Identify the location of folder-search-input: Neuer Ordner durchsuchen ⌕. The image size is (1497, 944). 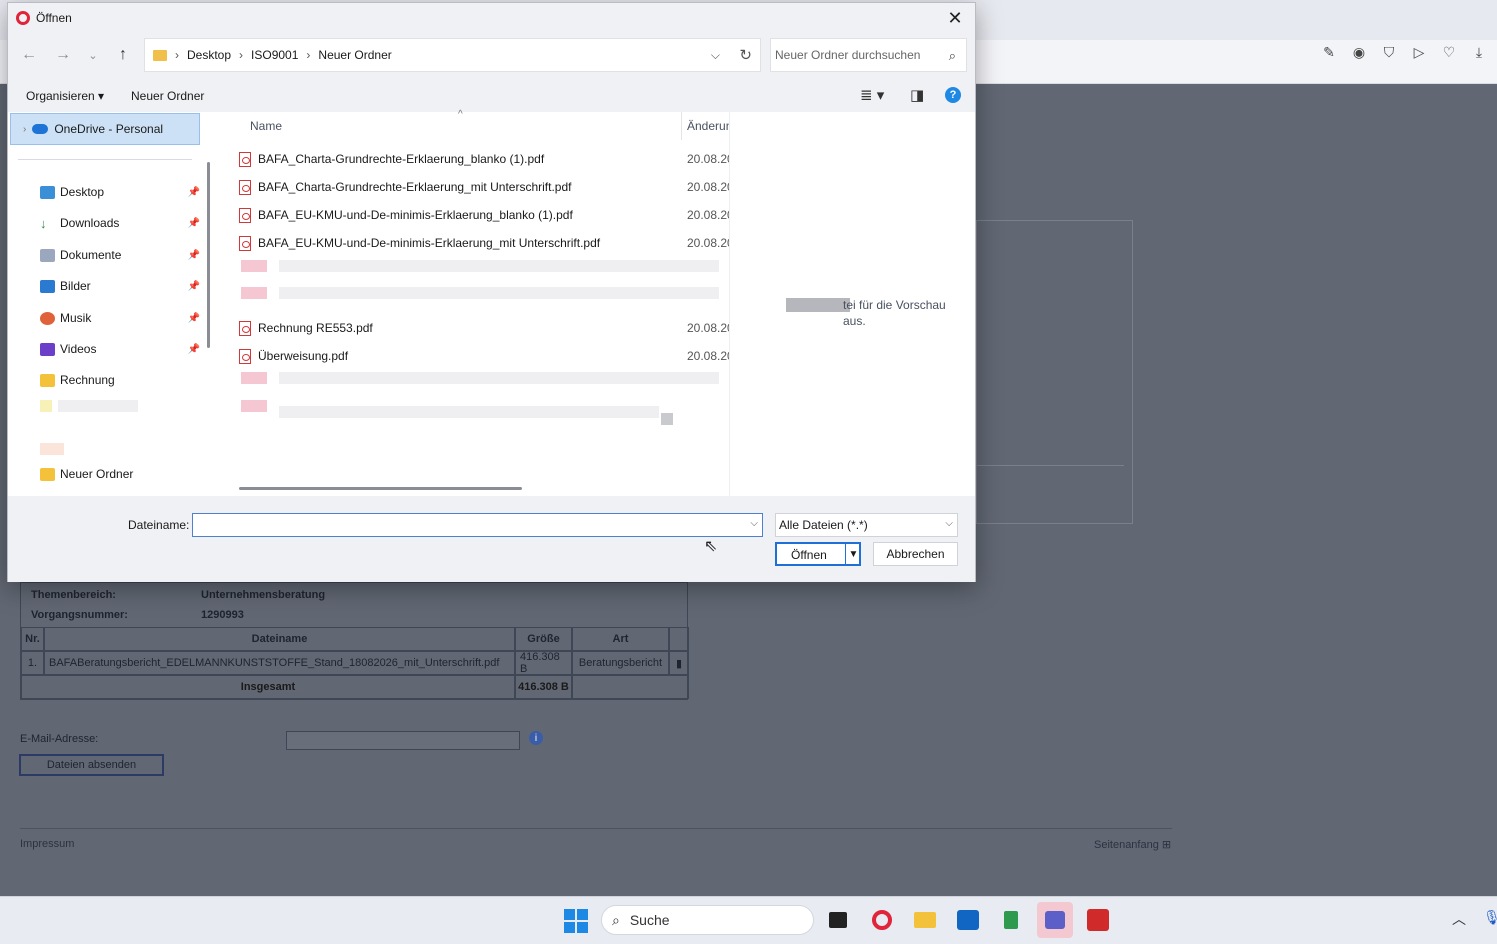
(868, 55).